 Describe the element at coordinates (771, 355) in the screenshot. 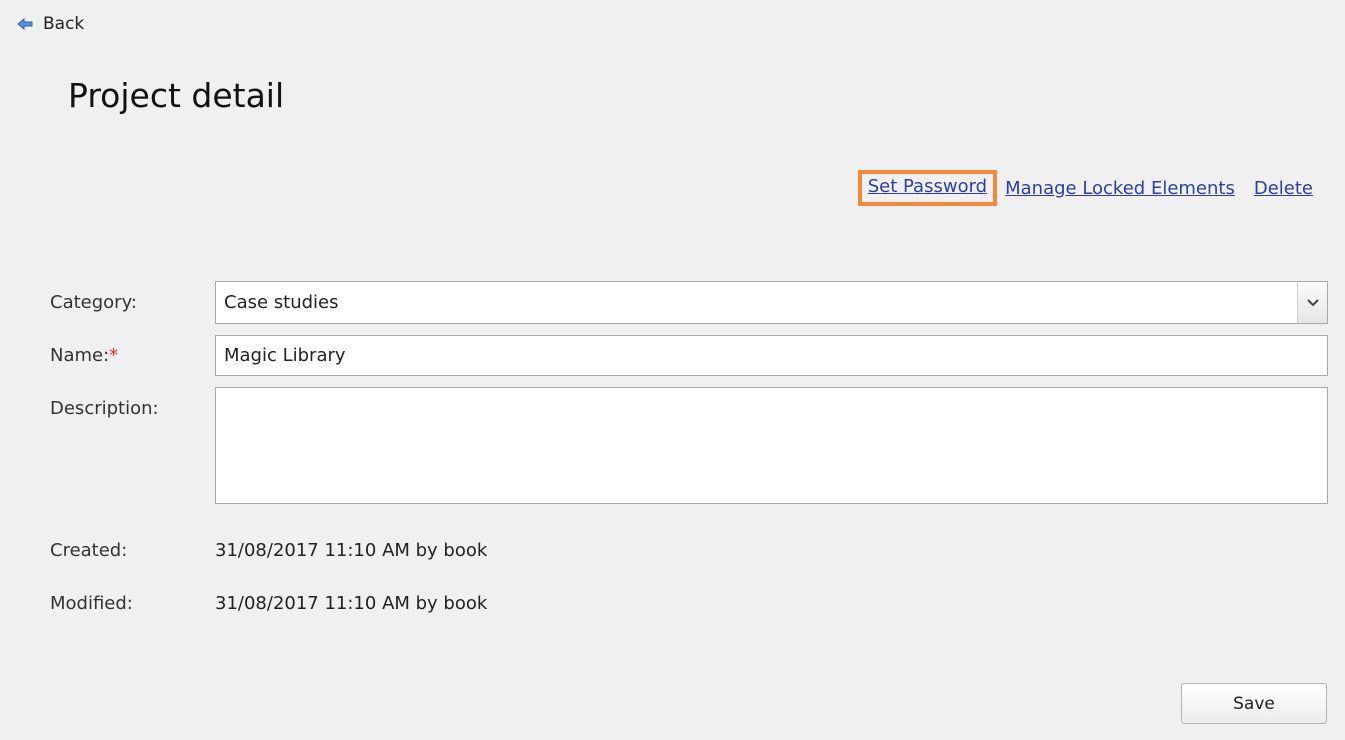

I see `name-field` at that location.